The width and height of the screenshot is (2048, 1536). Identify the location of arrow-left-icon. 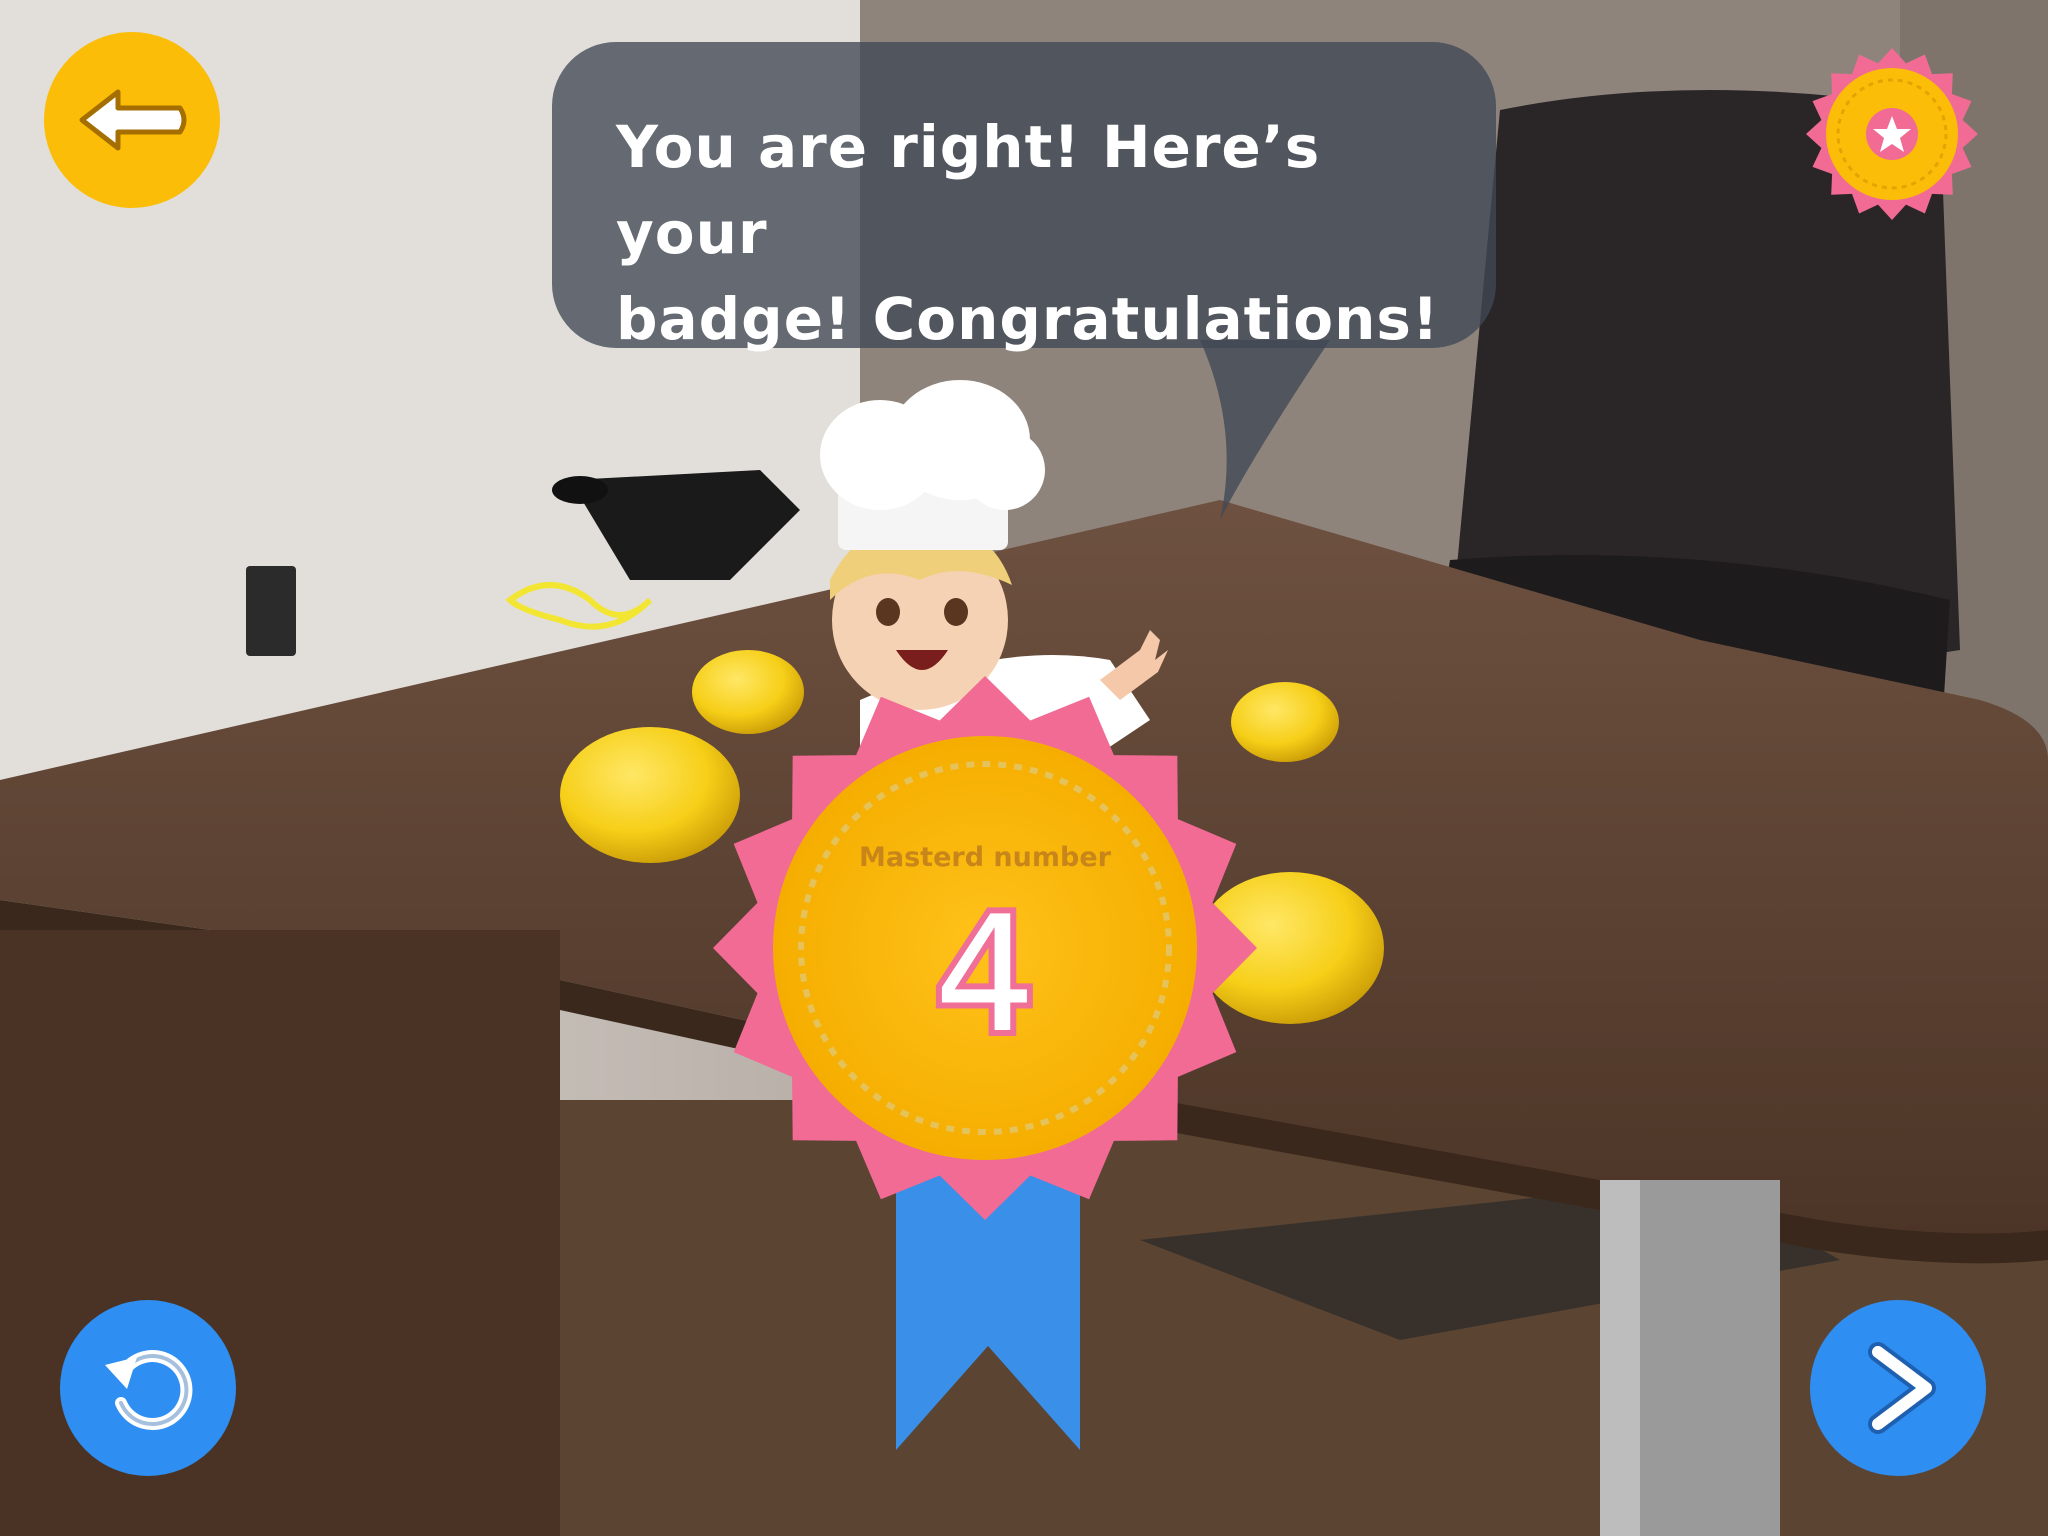
(133, 120).